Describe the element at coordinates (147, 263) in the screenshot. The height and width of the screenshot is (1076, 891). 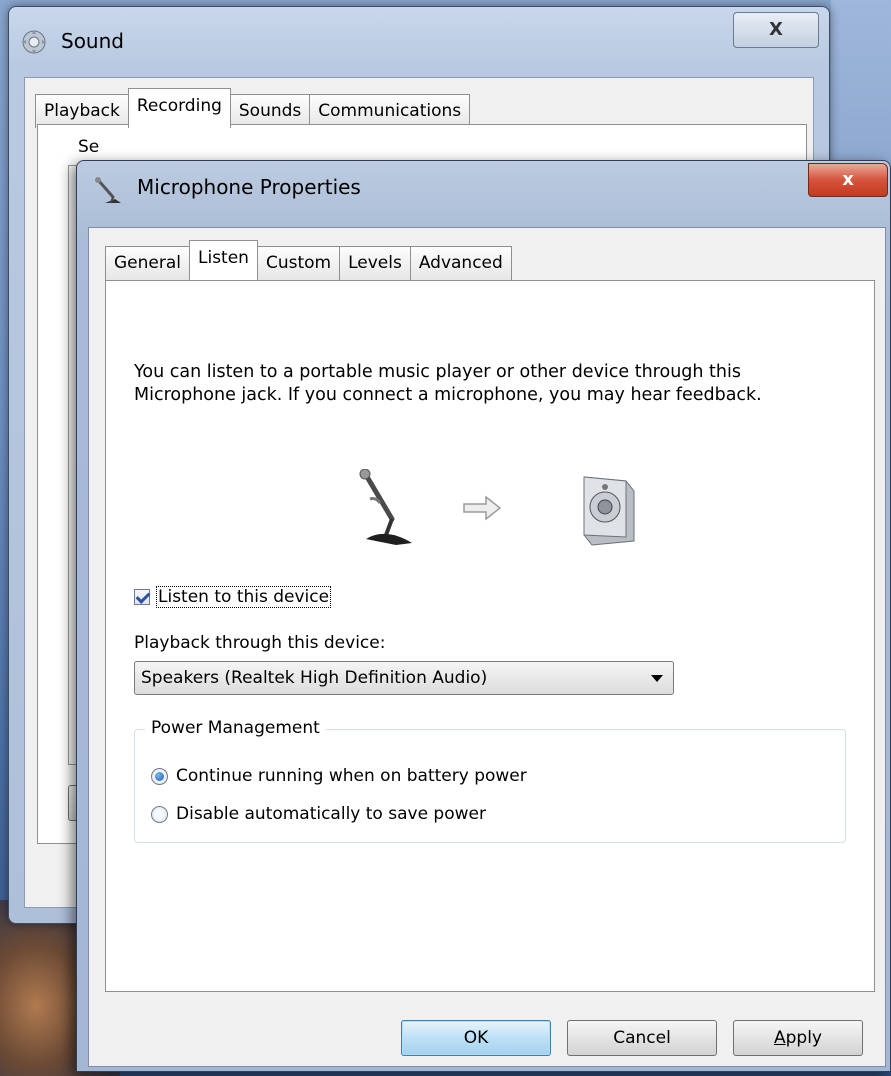
I see `tab-general: General` at that location.